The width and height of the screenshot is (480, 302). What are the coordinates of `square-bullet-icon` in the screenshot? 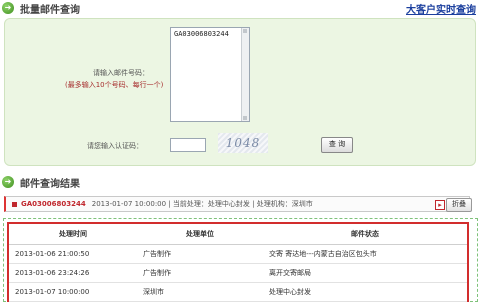 It's located at (14, 204).